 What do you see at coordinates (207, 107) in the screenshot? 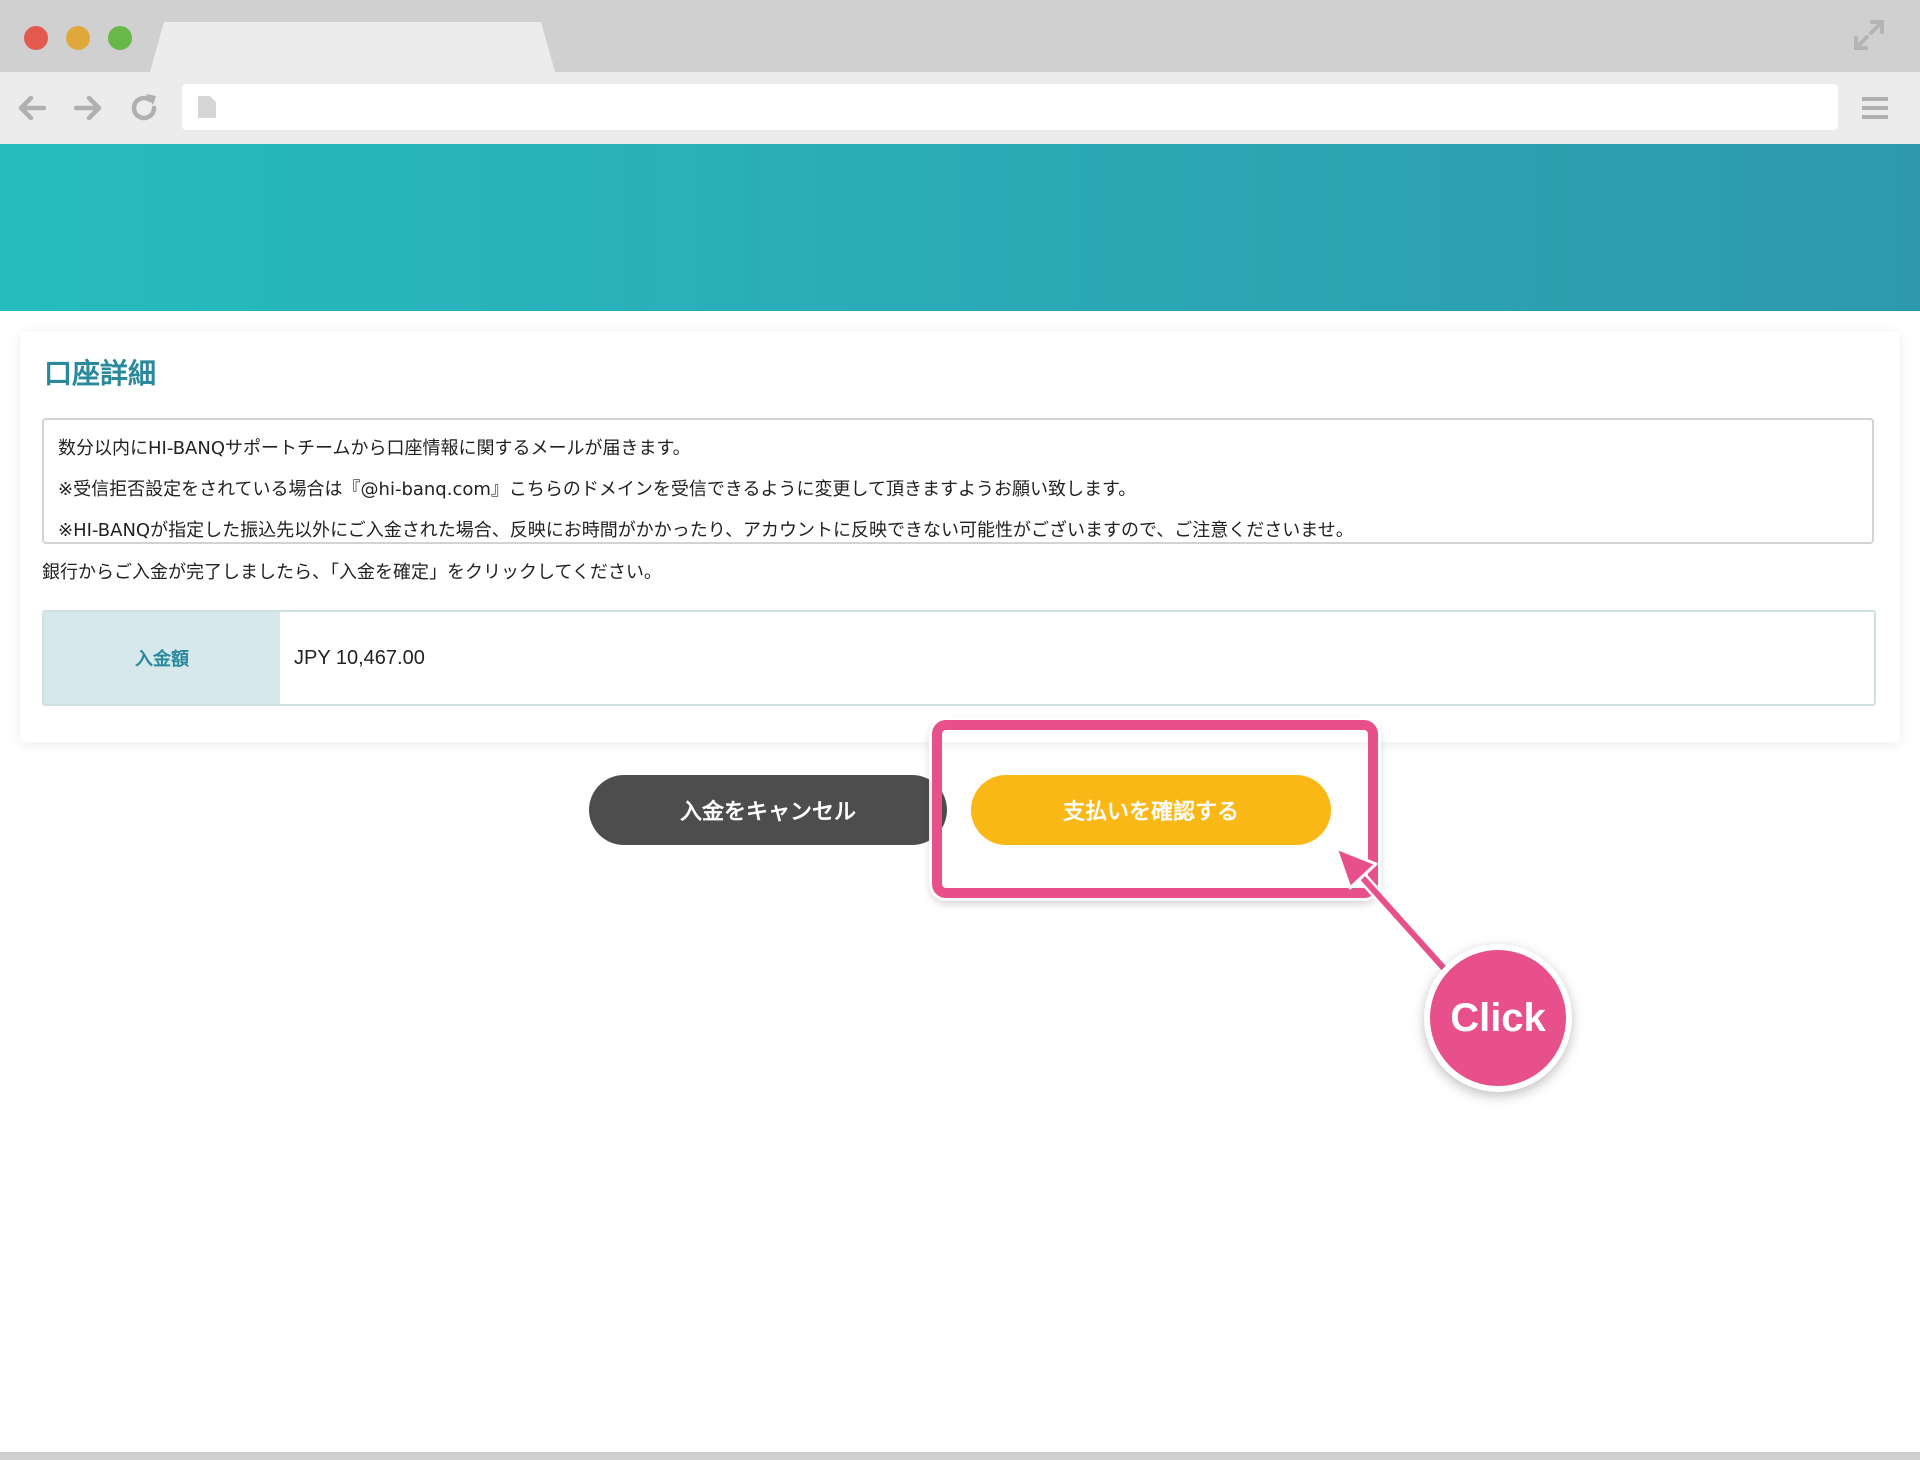
I see `page-icon` at bounding box center [207, 107].